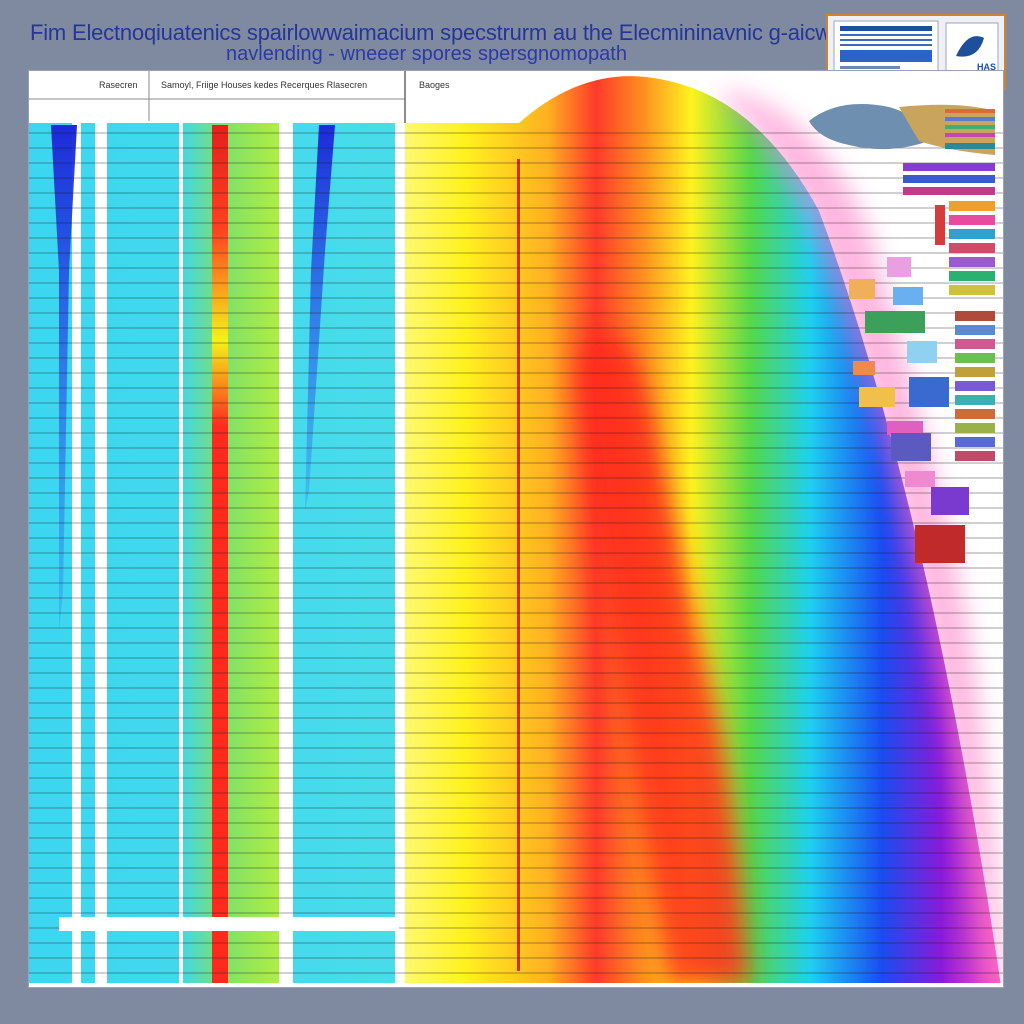 This screenshot has width=1024, height=1024. I want to click on column-header-1: Rasecren, so click(118, 85).